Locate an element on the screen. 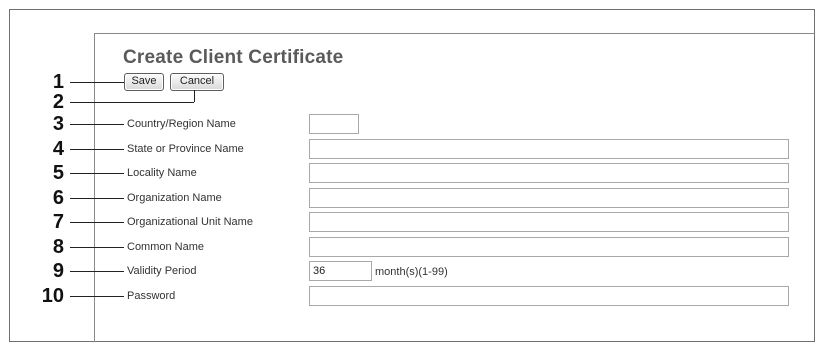 This screenshot has width=825, height=352. callout-4-leader is located at coordinates (97, 149).